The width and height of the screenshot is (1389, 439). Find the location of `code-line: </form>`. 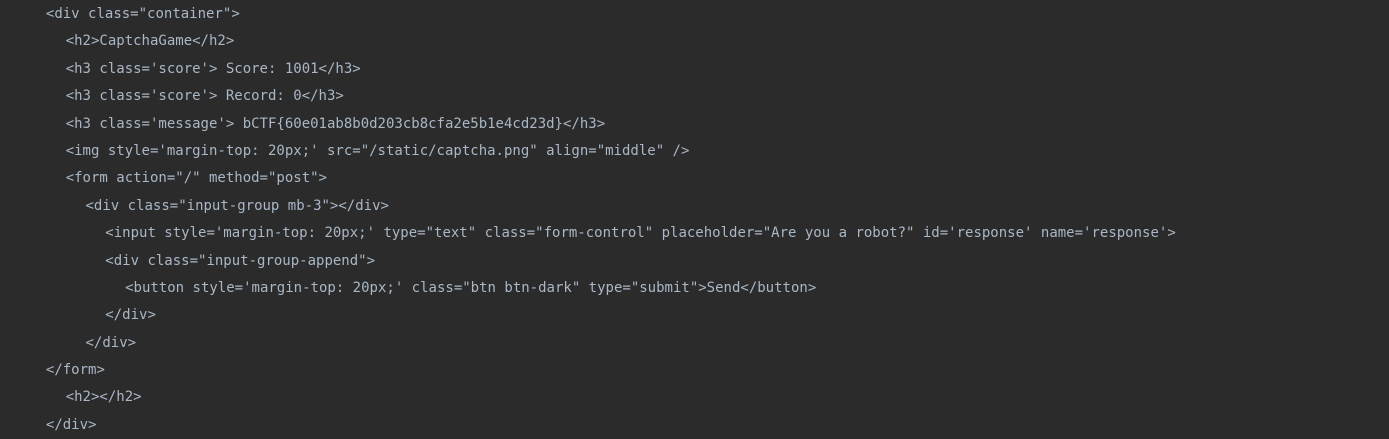

code-line: </form> is located at coordinates (694, 370).